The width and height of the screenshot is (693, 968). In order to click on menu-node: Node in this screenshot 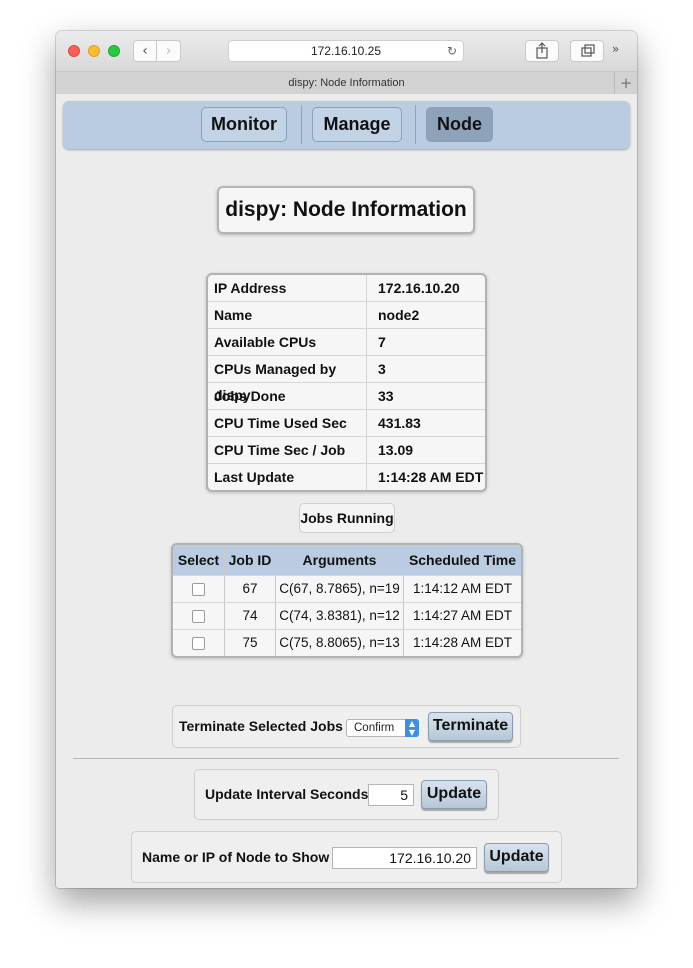, I will do `click(459, 124)`.